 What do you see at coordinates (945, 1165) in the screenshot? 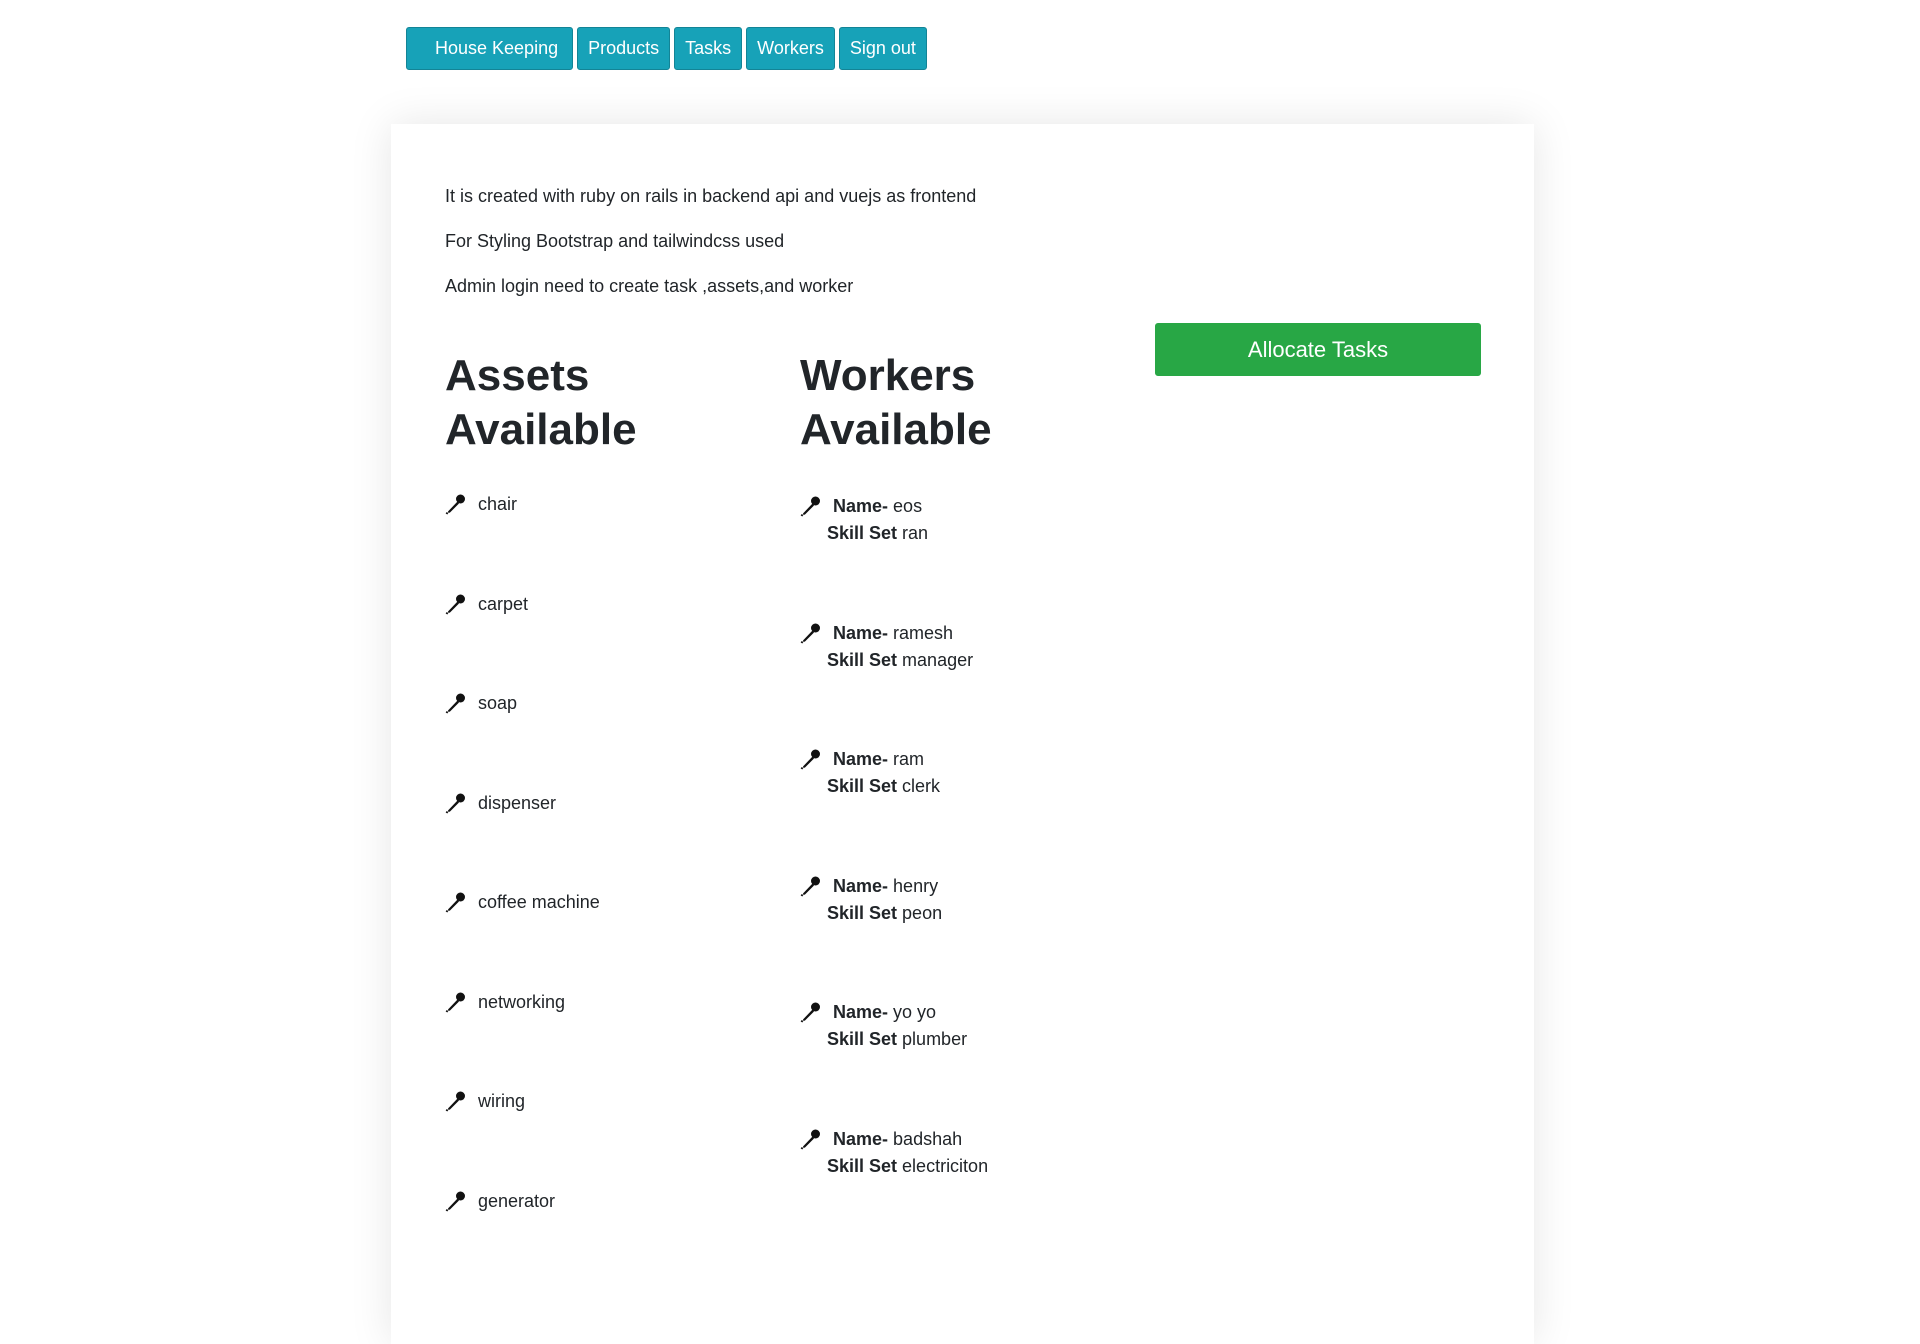
I see `worker-skill: electriciton` at bounding box center [945, 1165].